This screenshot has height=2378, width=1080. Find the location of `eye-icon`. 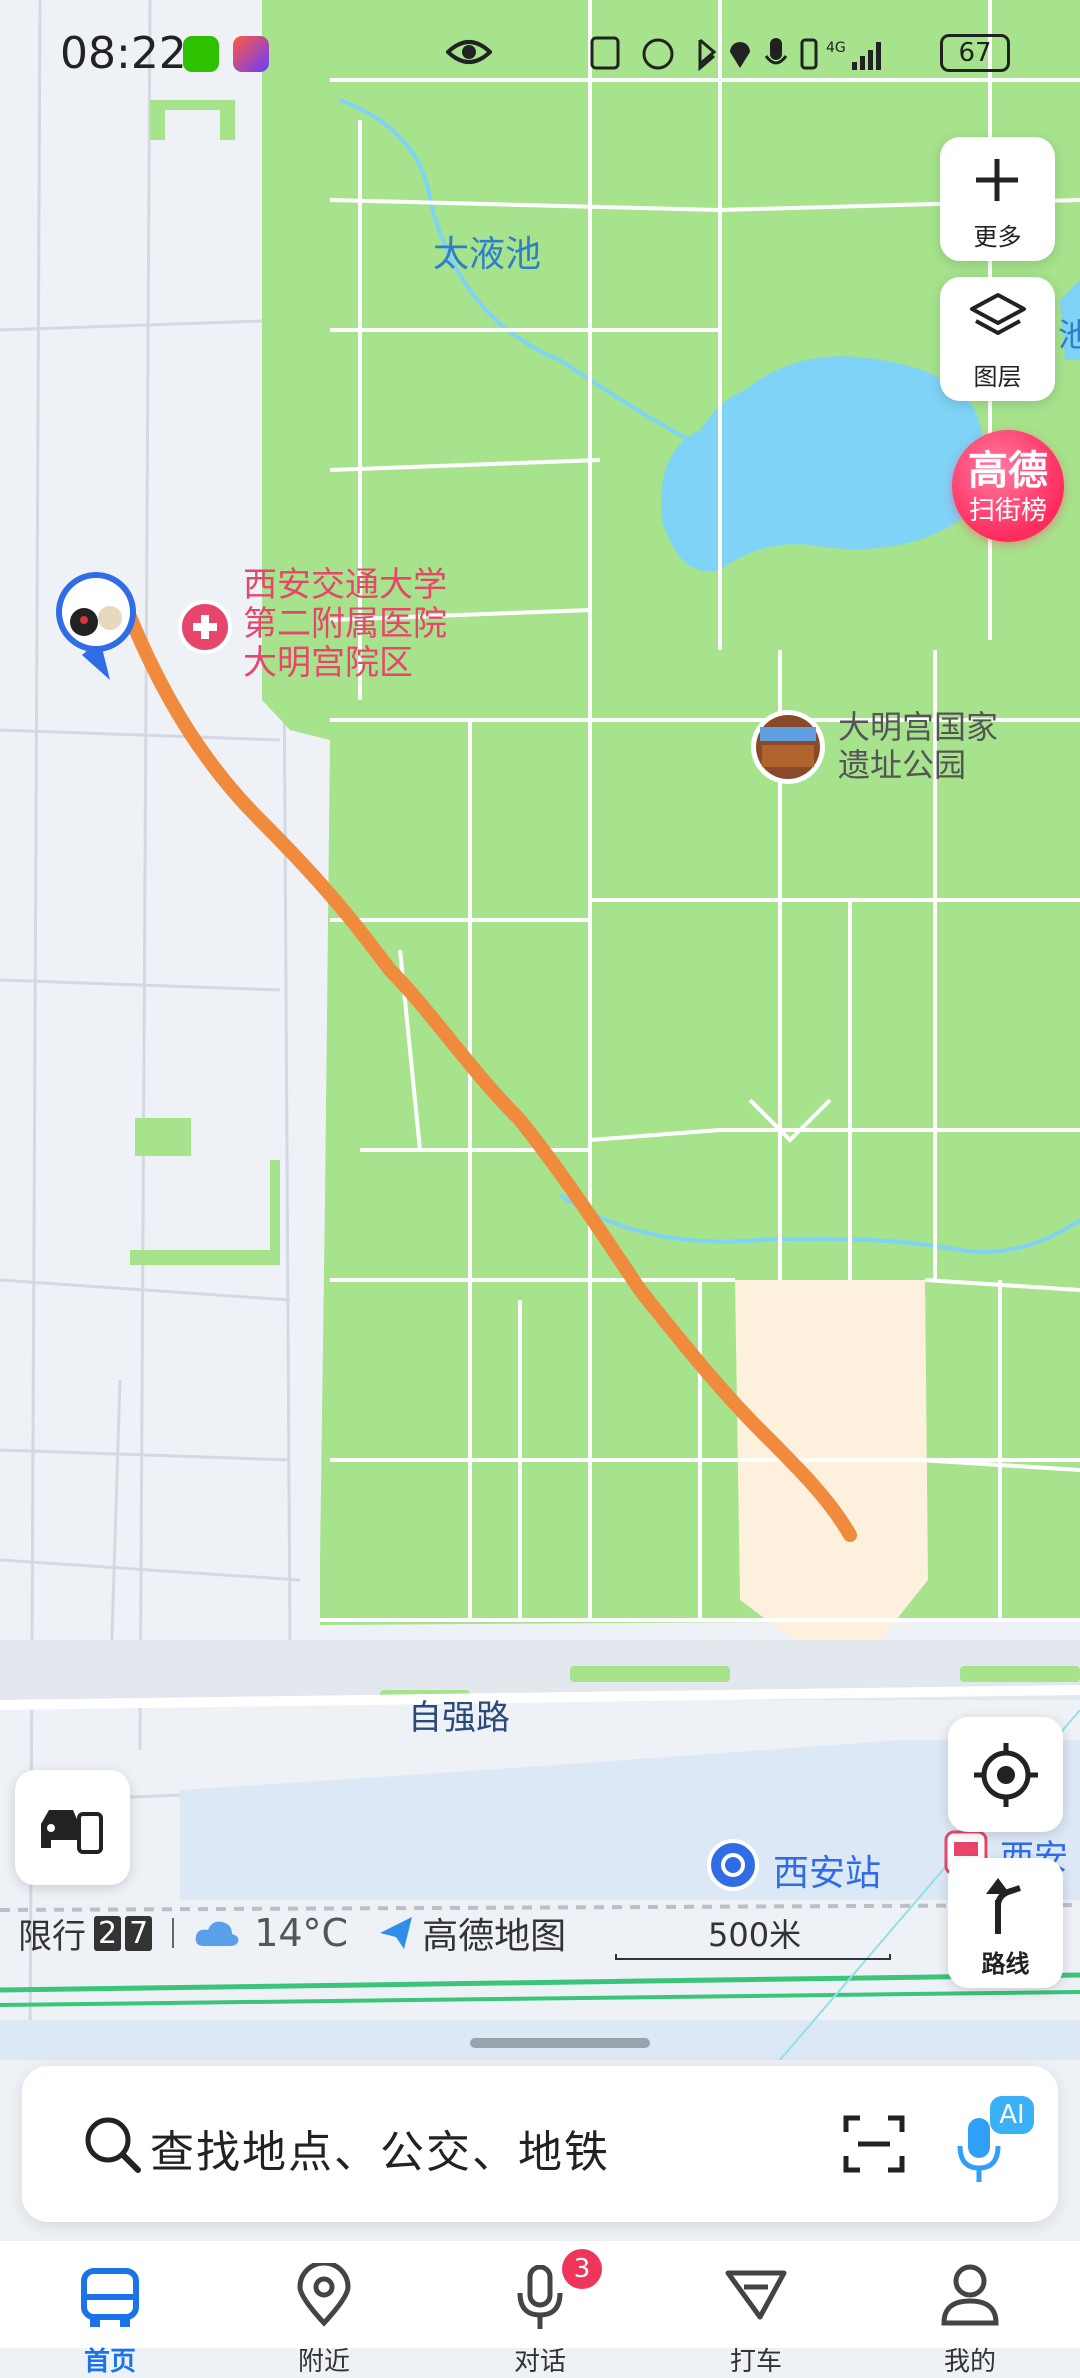

eye-icon is located at coordinates (469, 52).